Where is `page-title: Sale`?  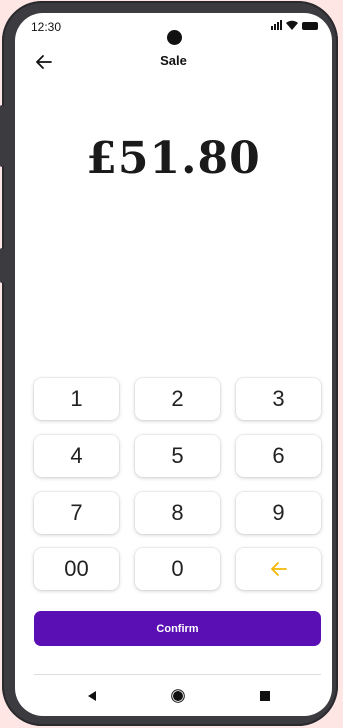
page-title: Sale is located at coordinates (173, 60).